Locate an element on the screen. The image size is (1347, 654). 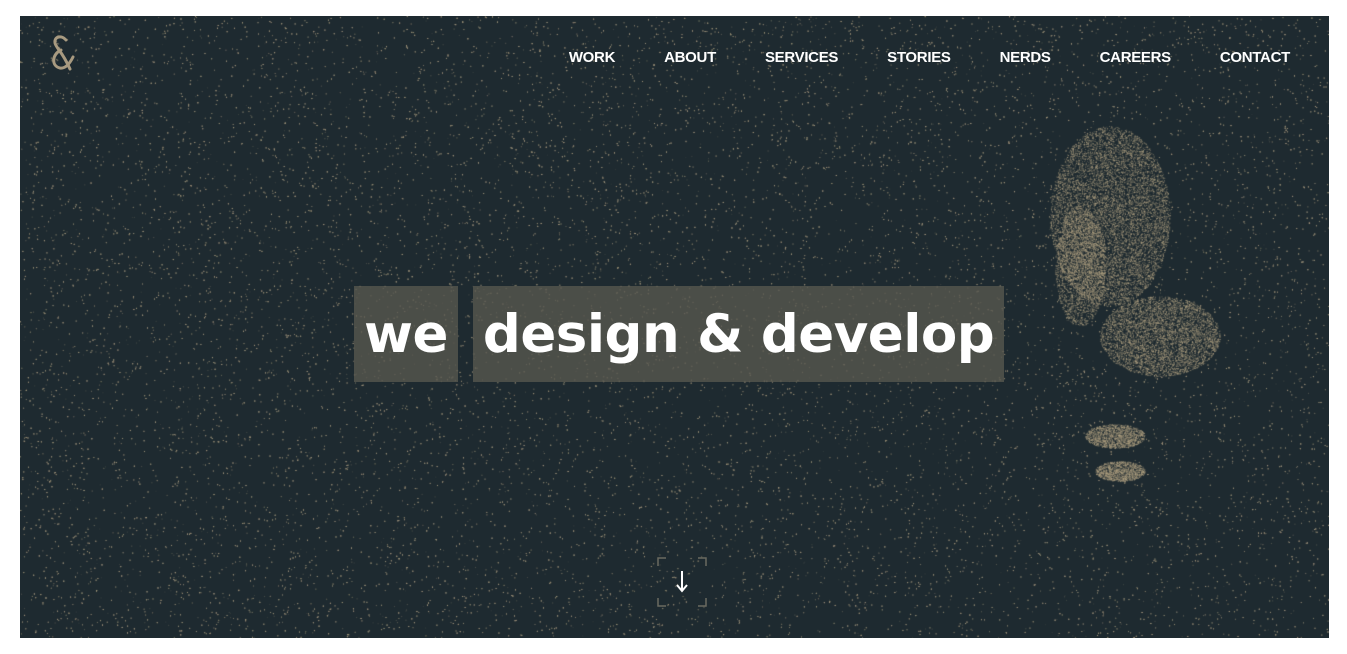
hero-word-design-develop: design & develop is located at coordinates (738, 334).